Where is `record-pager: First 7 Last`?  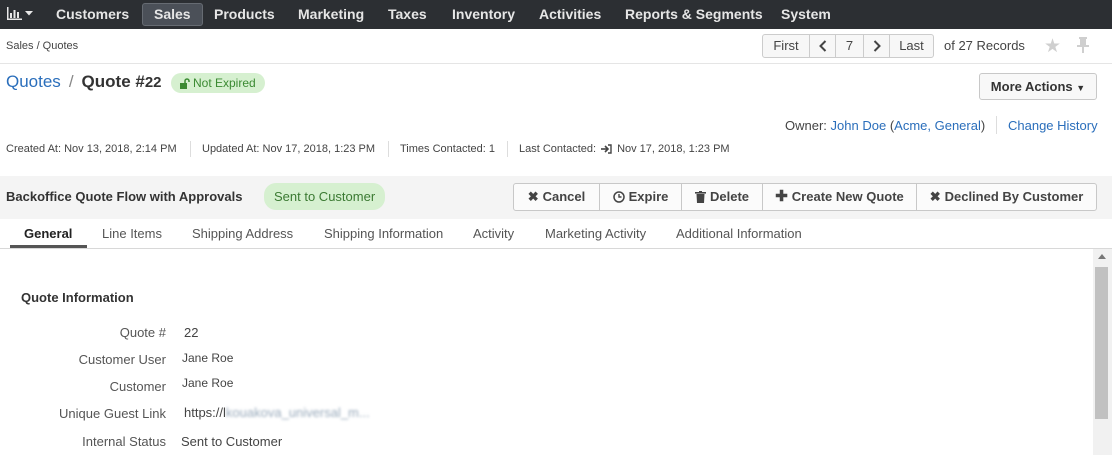 record-pager: First 7 Last is located at coordinates (848, 46).